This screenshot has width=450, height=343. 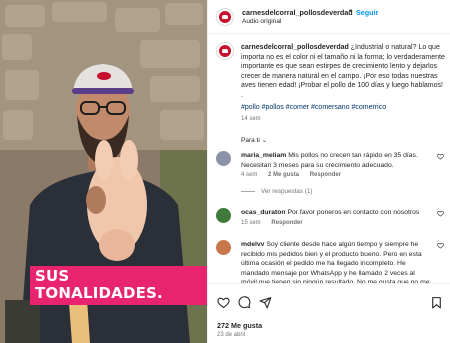 What do you see at coordinates (287, 191) in the screenshot?
I see `view-replies-label: Ver respuestas (1)` at bounding box center [287, 191].